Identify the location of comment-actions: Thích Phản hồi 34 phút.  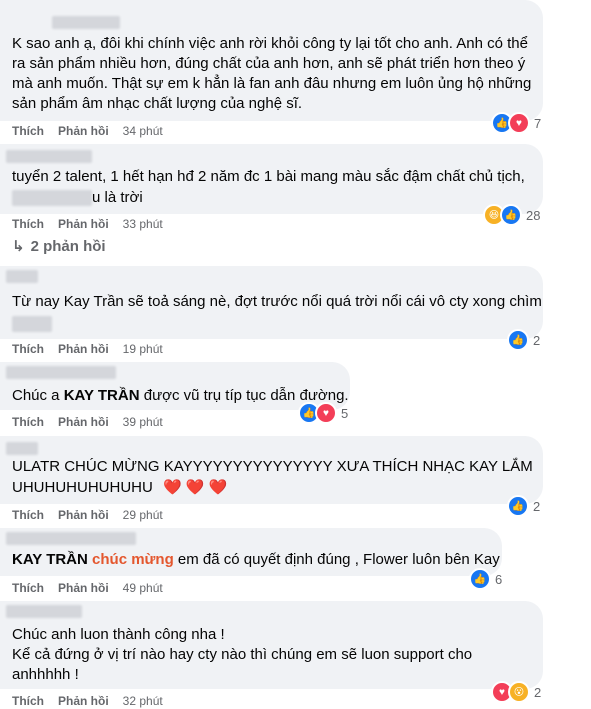
(94, 131).